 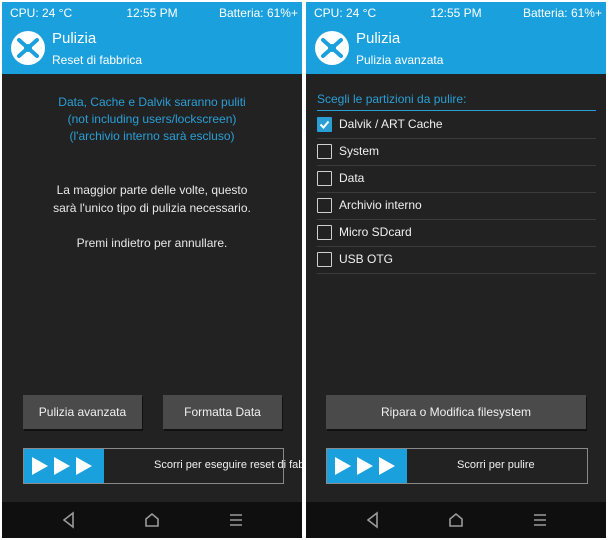 I want to click on format-data-button: Formatta Data, so click(x=222, y=412).